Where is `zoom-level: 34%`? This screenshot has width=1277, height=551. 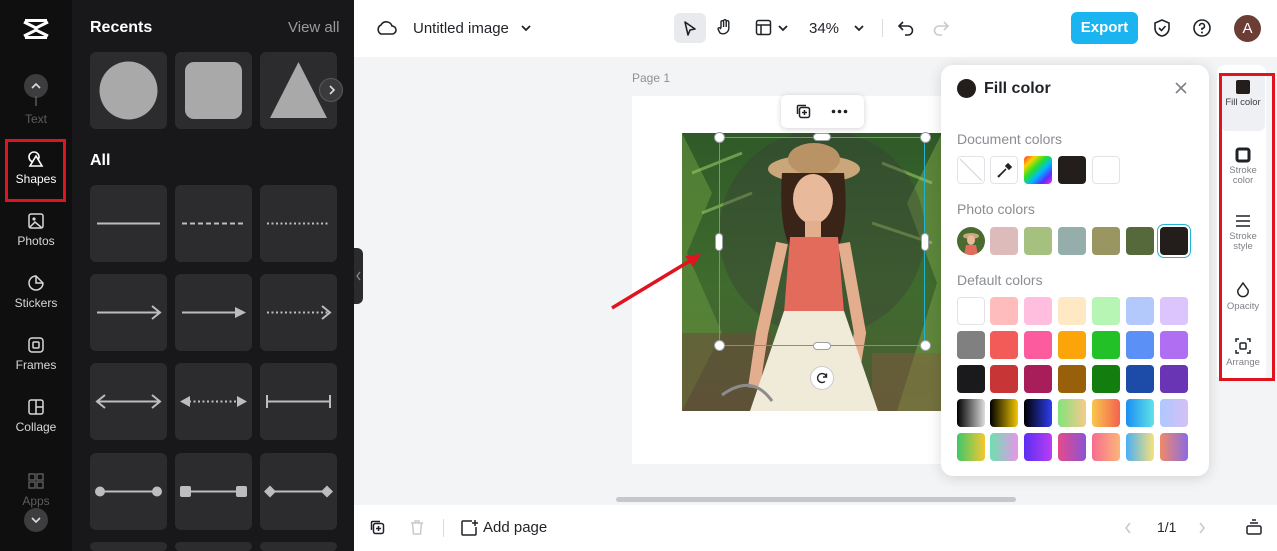 zoom-level: 34% is located at coordinates (824, 28).